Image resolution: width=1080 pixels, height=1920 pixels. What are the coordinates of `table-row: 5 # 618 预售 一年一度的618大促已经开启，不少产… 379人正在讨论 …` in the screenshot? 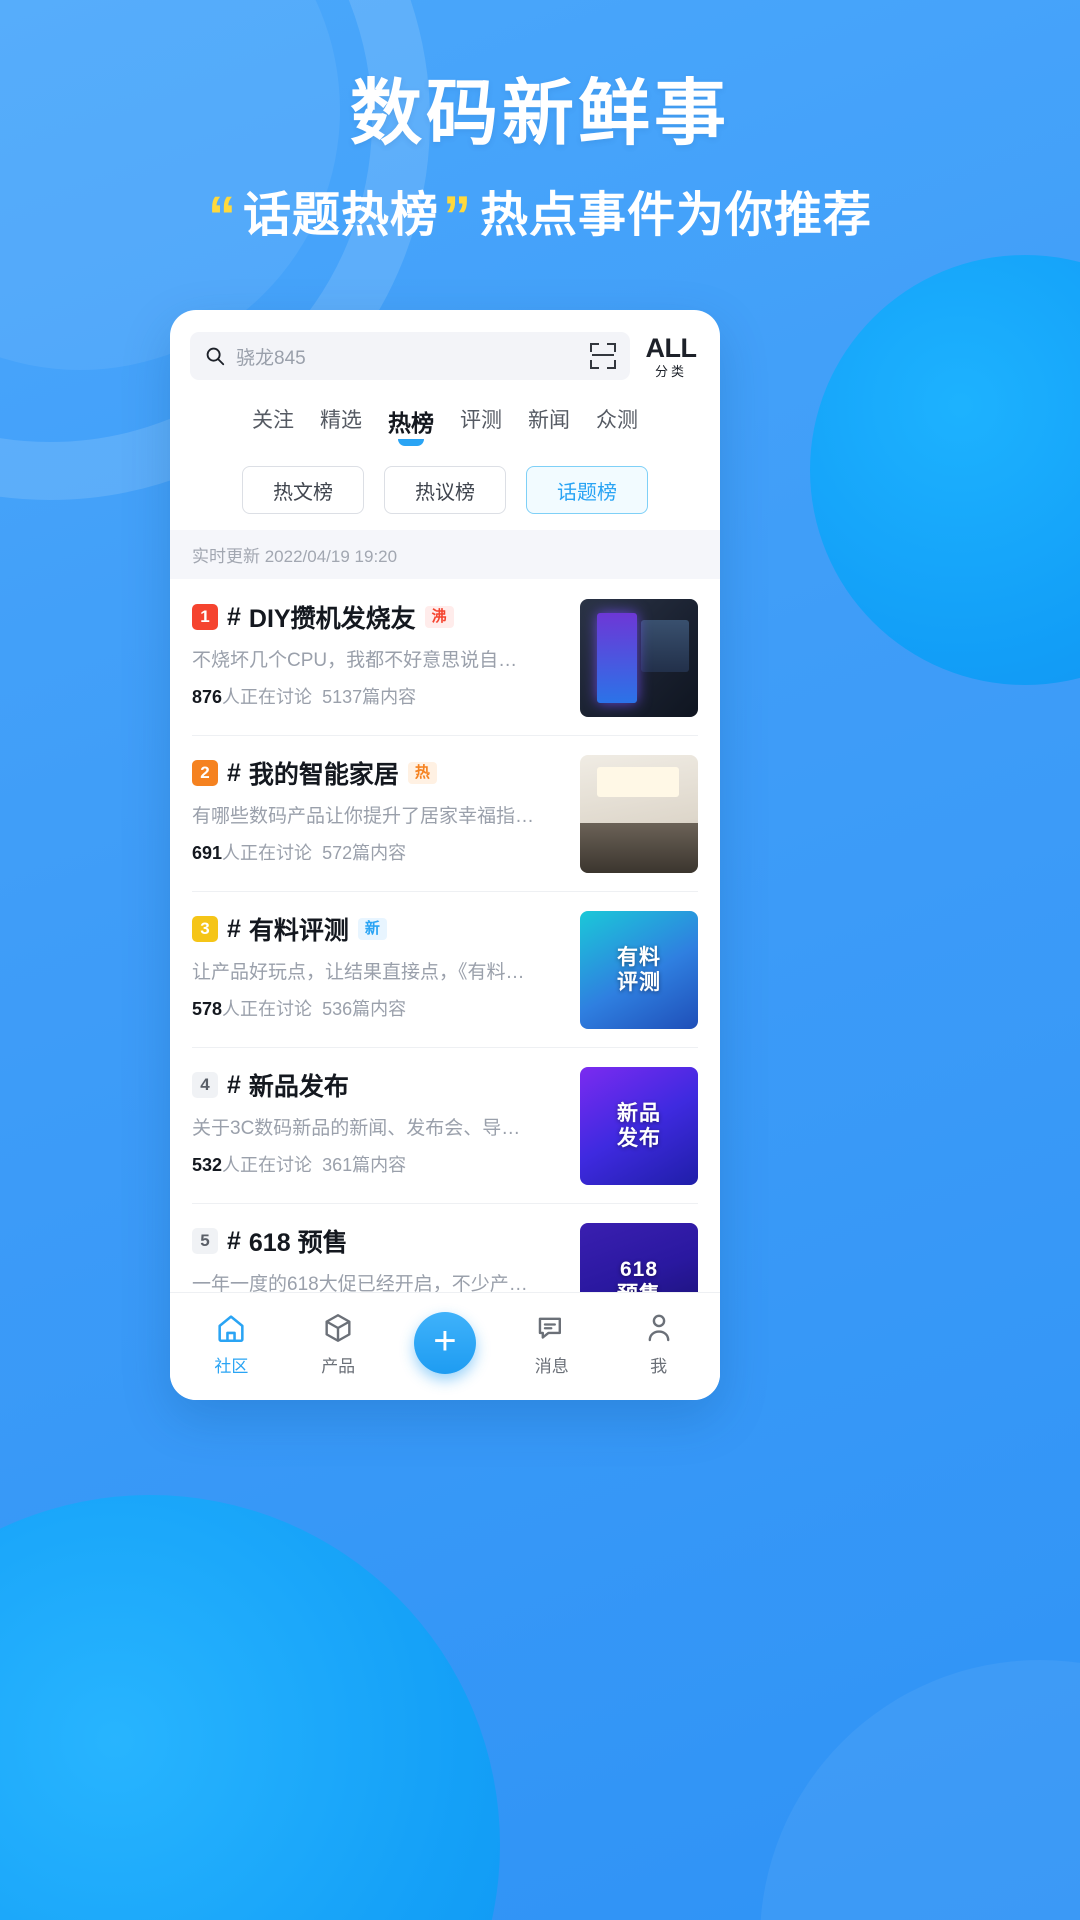 It's located at (445, 1247).